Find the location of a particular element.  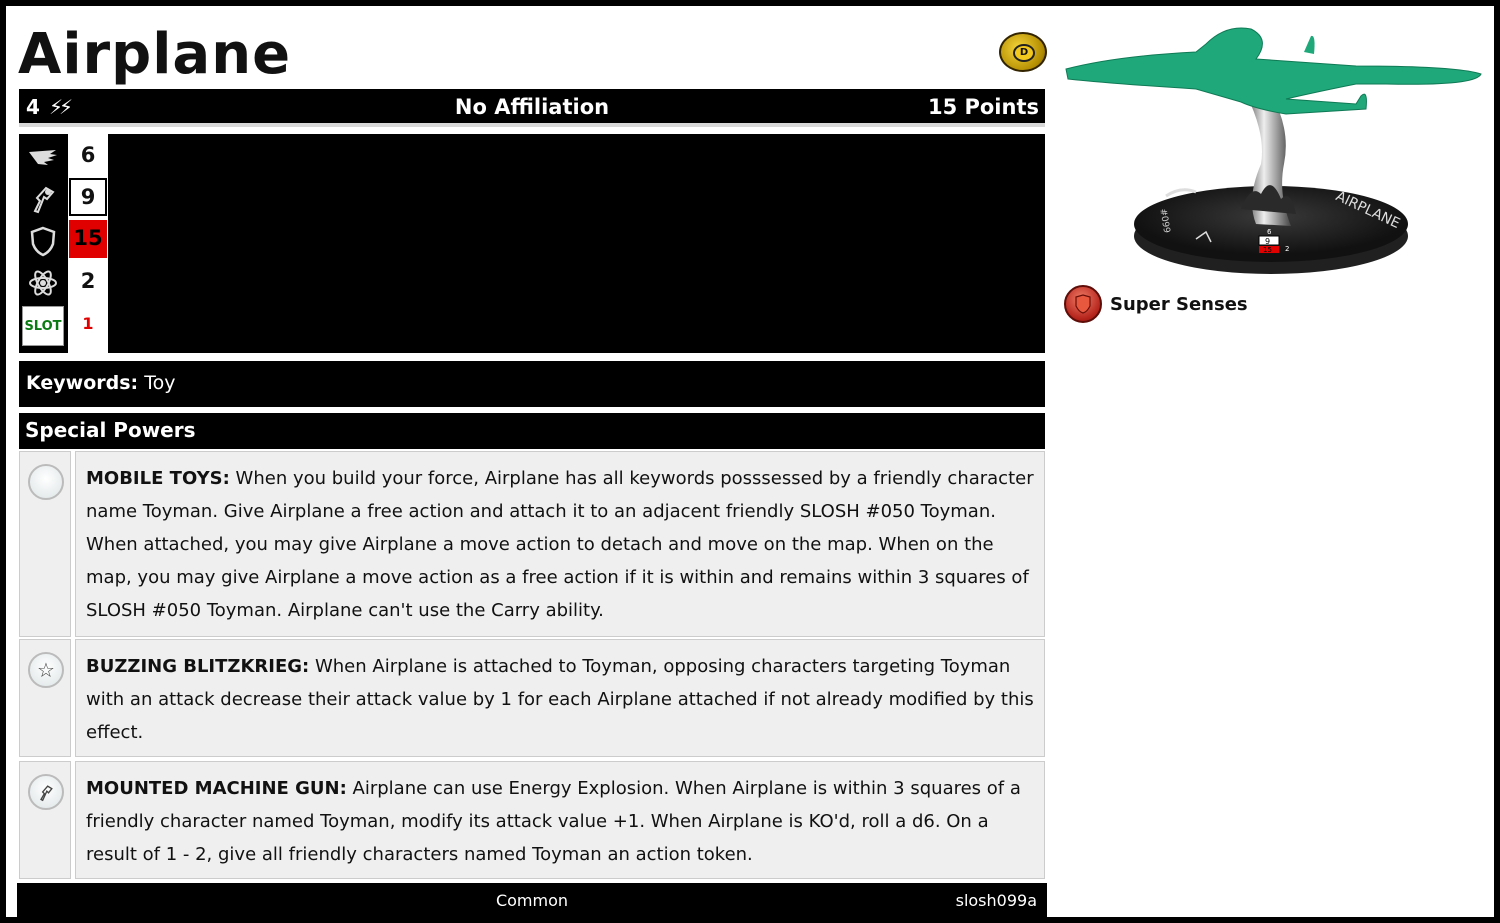

blaster-icon is located at coordinates (46, 792).